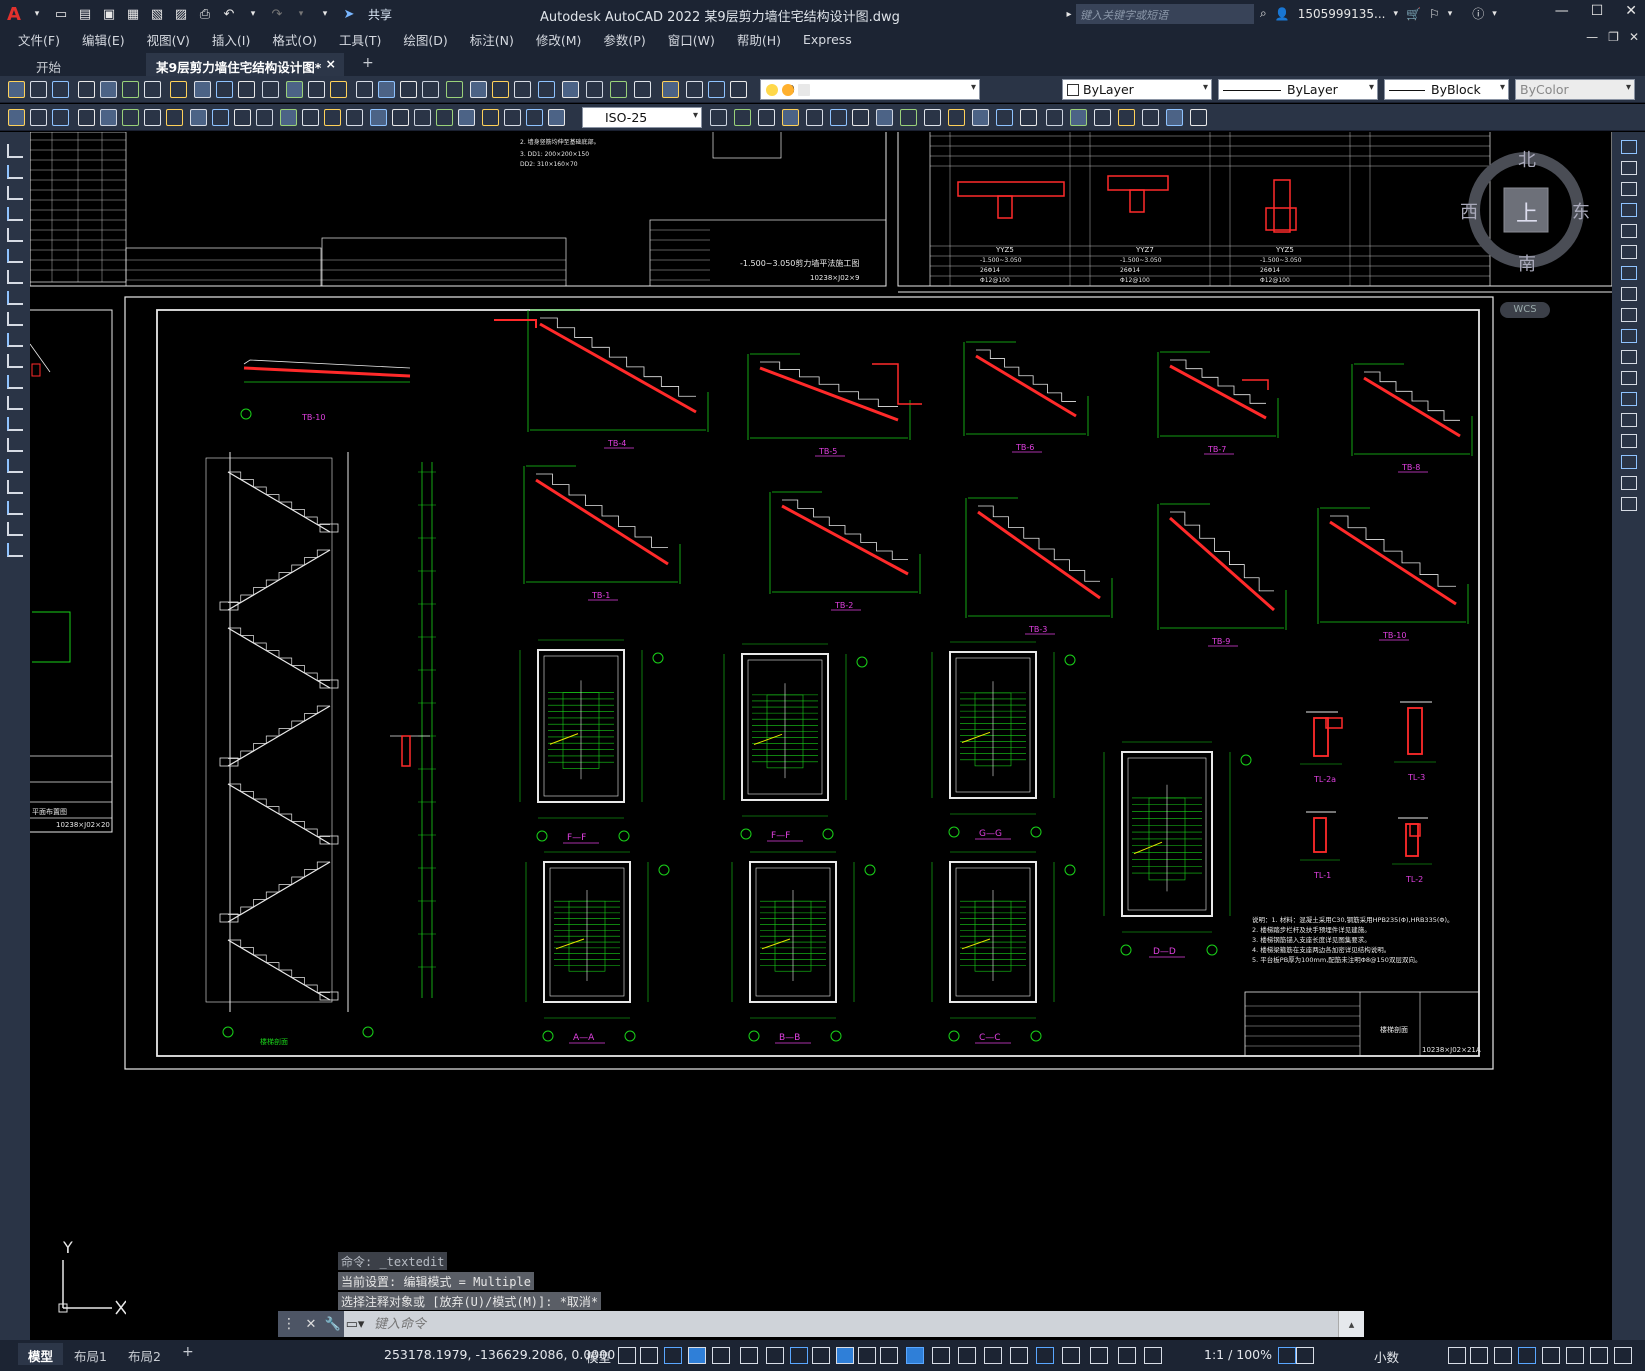 Image resolution: width=1645 pixels, height=1371 pixels. Describe the element at coordinates (205, 14) in the screenshot. I see `print-icon: ⎙` at that location.